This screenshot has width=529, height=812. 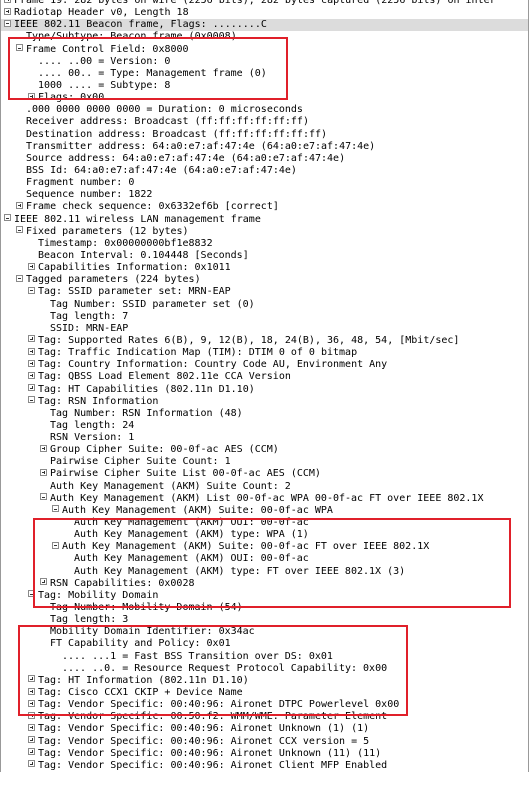 I want to click on tree-row: 1000 .... = Subtype: 8, so click(x=264, y=86).